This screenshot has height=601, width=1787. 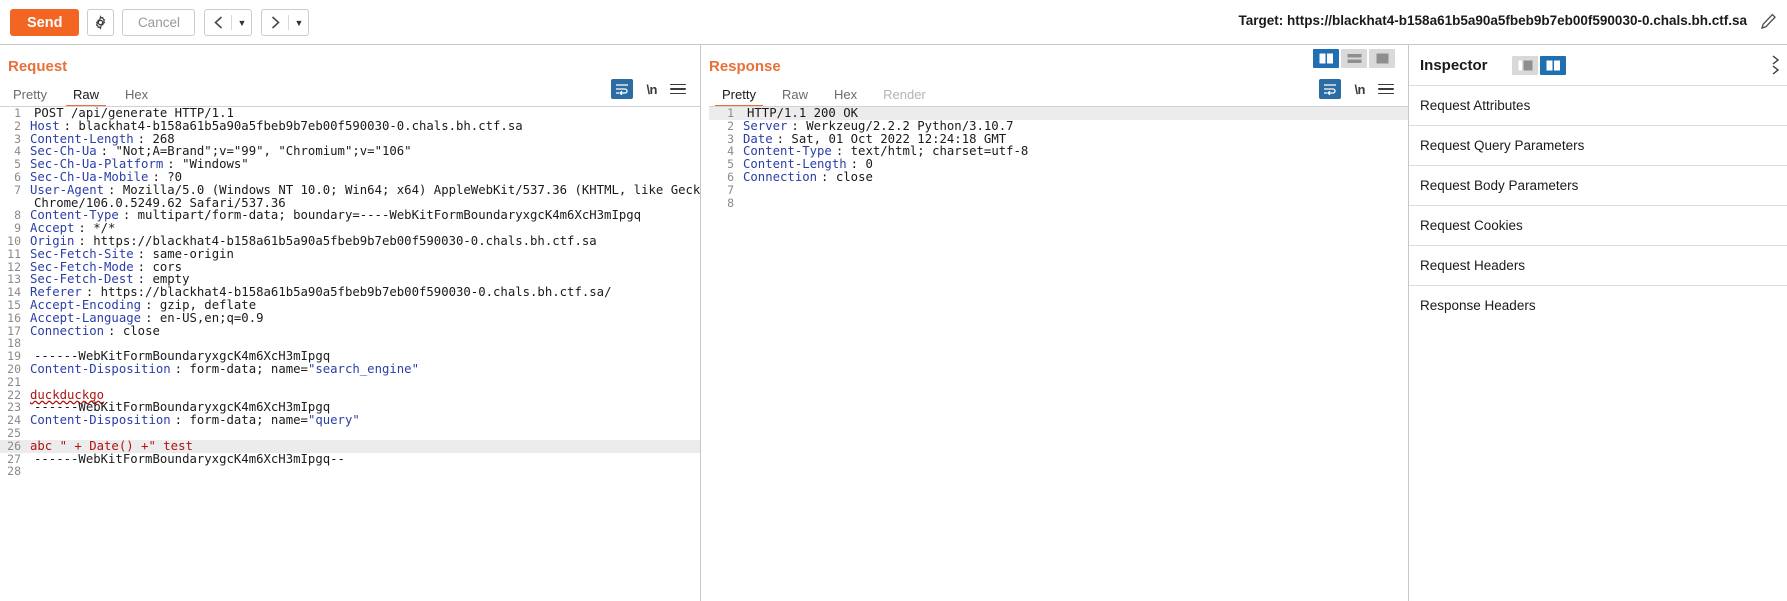 I want to click on split-horizontal-layout-button, so click(x=1354, y=58).